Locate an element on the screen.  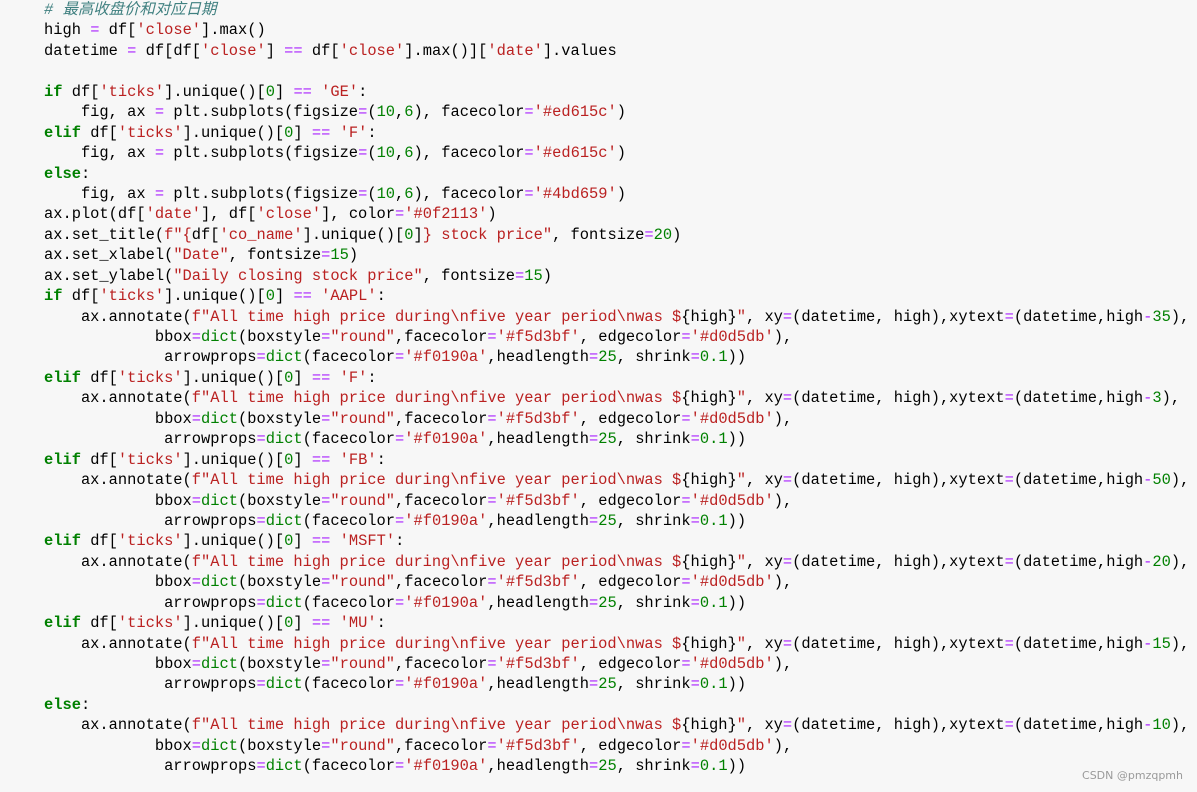
code-token: '#ed615c' is located at coordinates (575, 112).